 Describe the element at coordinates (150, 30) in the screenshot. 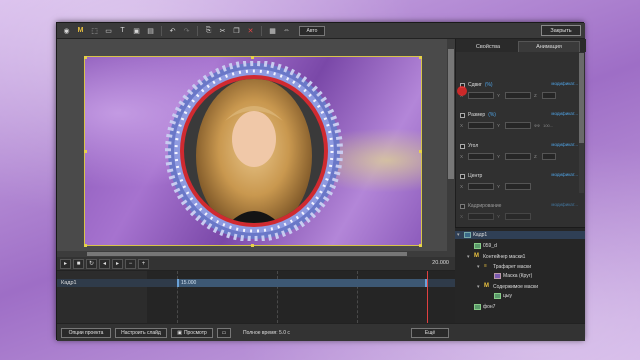

I see `shape-icon: ▤` at that location.